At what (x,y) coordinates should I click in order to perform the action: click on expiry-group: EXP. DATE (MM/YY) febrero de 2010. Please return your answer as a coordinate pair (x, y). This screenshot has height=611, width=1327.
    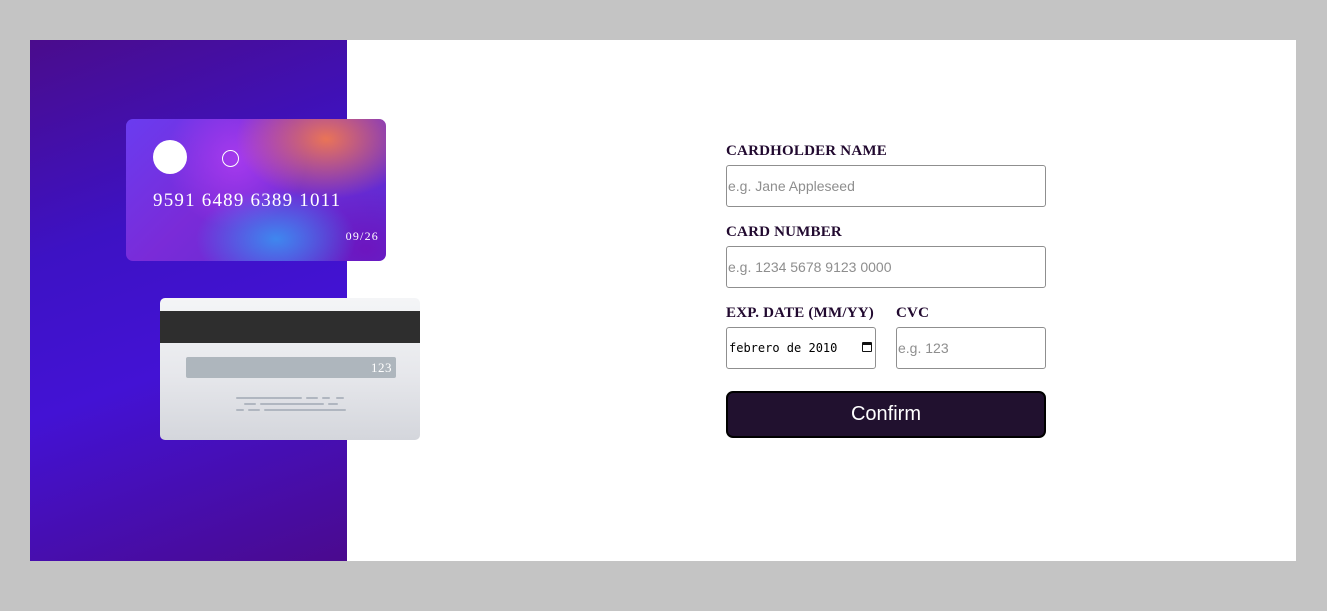
    Looking at the image, I should click on (801, 337).